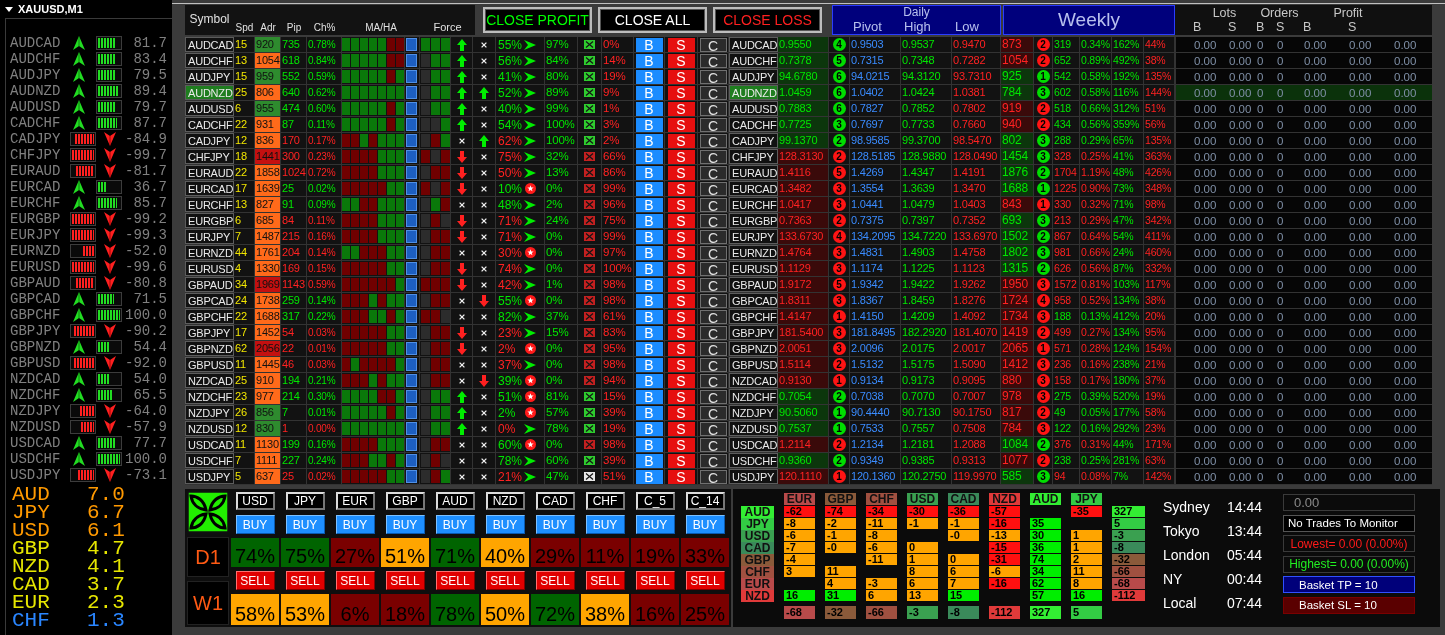 The image size is (1445, 635). What do you see at coordinates (255, 501) in the screenshot?
I see `currency-button: USD` at bounding box center [255, 501].